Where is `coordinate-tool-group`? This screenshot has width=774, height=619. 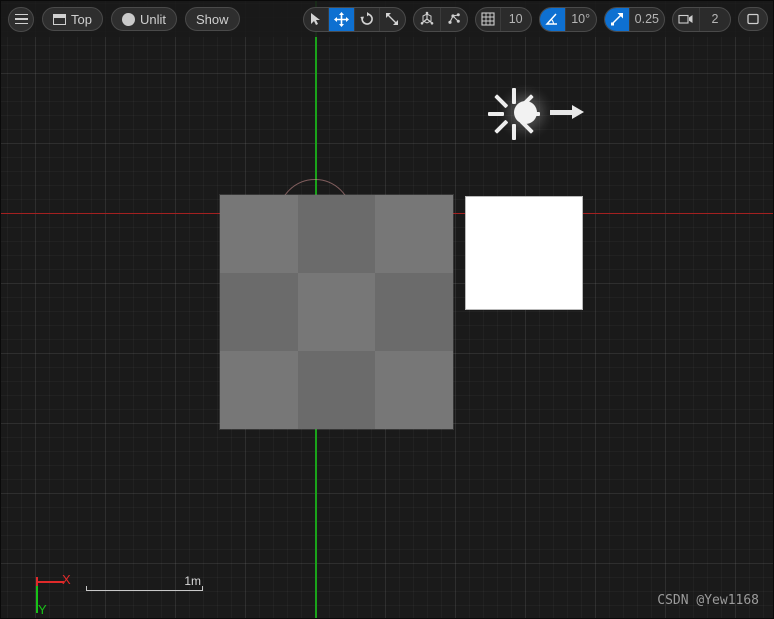 coordinate-tool-group is located at coordinates (440, 19).